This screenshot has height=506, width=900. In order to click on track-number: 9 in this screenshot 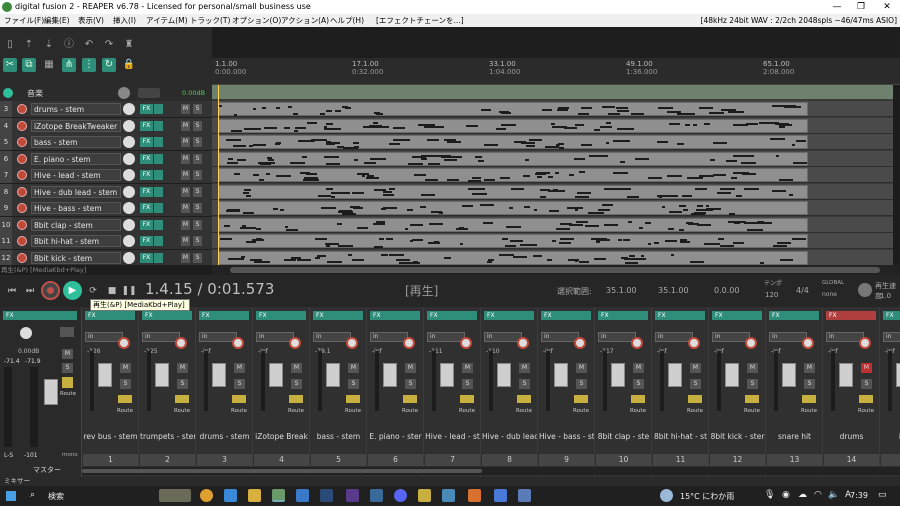, I will do `click(6, 208)`.